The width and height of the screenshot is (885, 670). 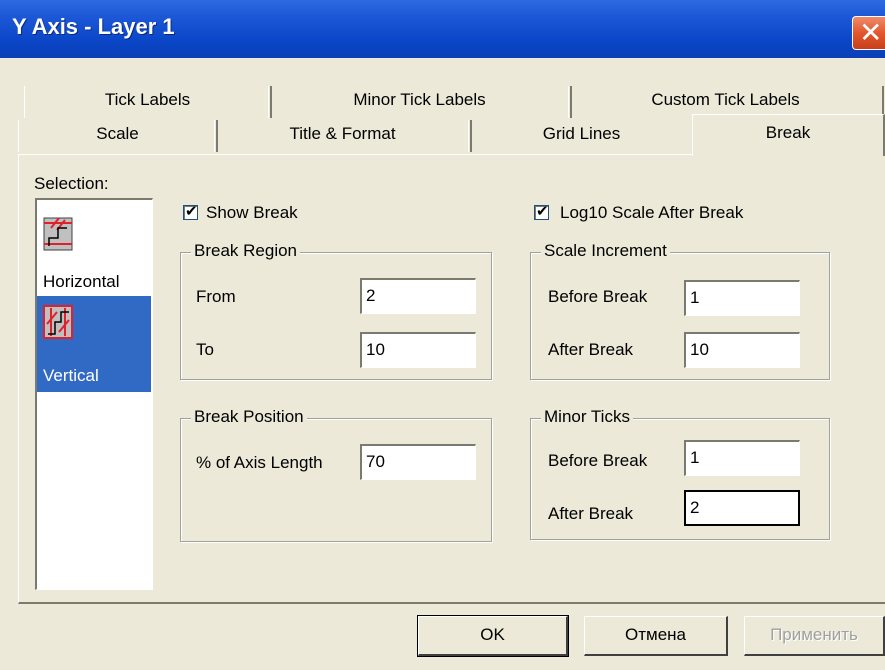 What do you see at coordinates (94, 394) in the screenshot?
I see `selection-listbox: Horizontal Vertical` at bounding box center [94, 394].